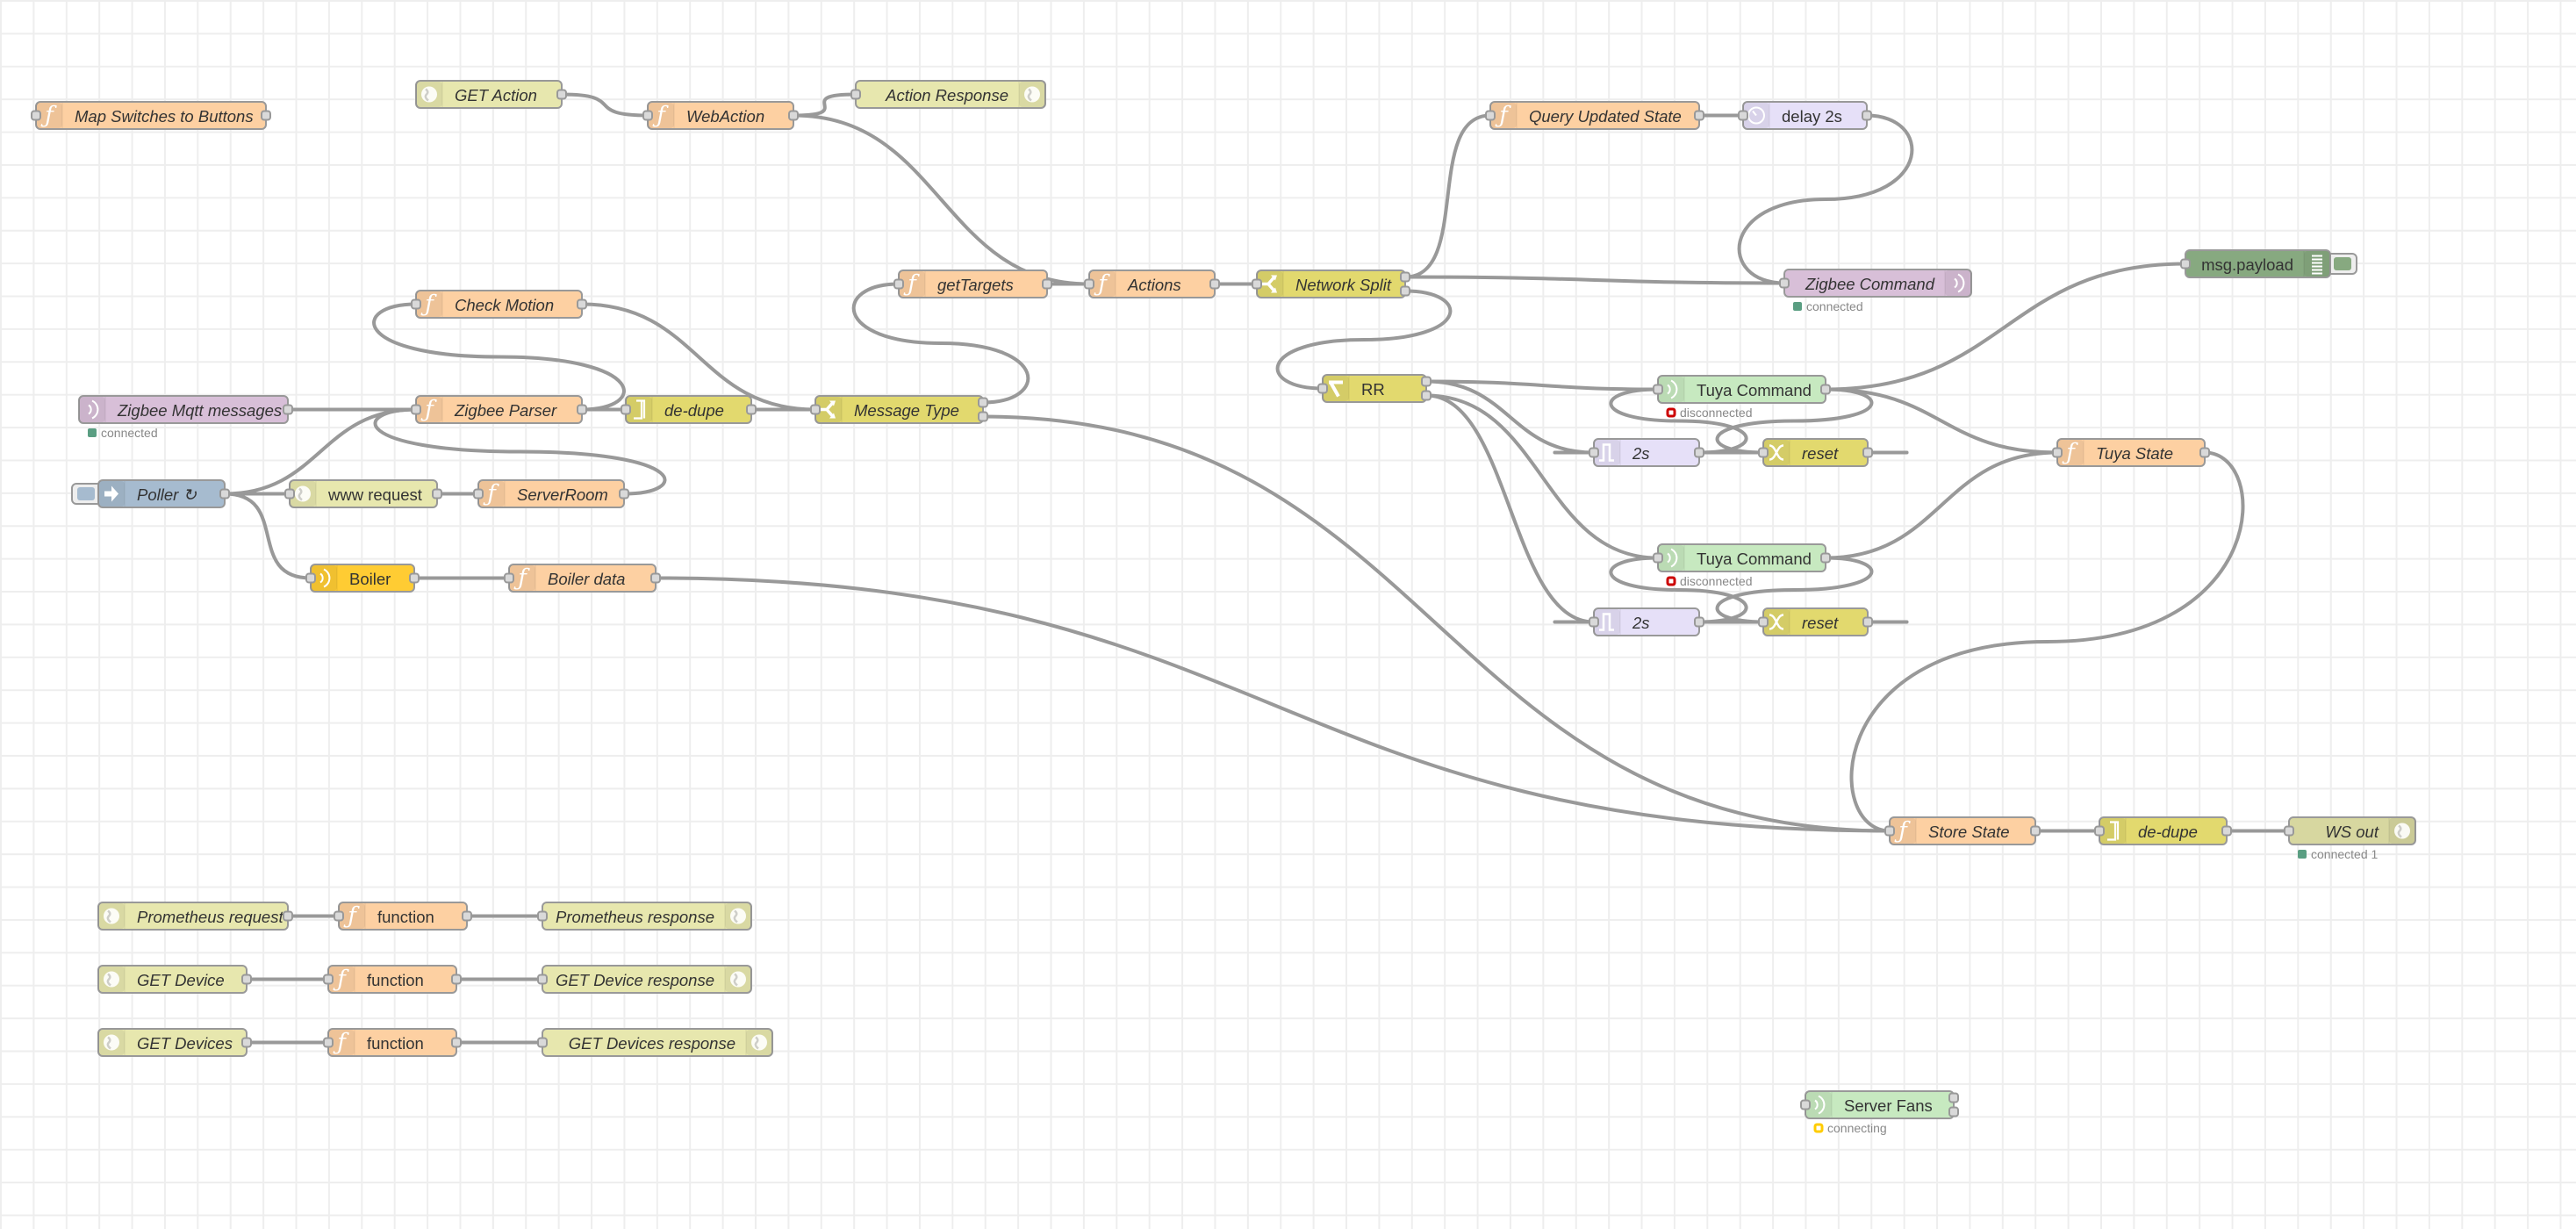 Image resolution: width=2576 pixels, height=1229 pixels. I want to click on node-dedupe-1: de-dupe, so click(689, 410).